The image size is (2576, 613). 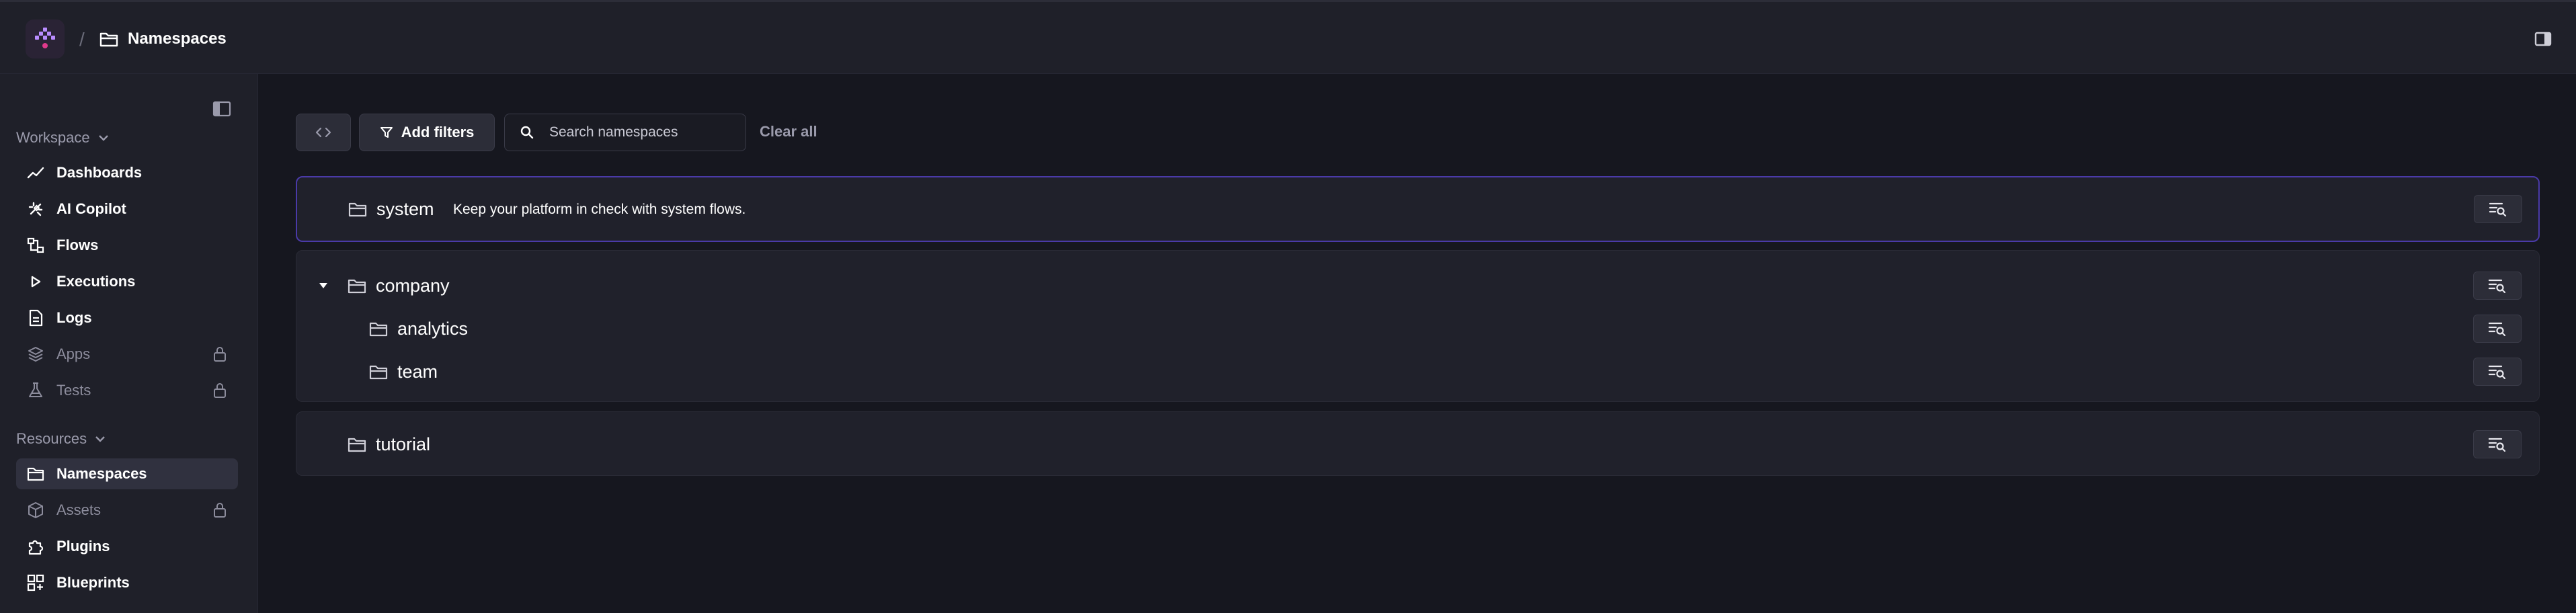 What do you see at coordinates (53, 137) in the screenshot?
I see `workspace-section-label: Workspace` at bounding box center [53, 137].